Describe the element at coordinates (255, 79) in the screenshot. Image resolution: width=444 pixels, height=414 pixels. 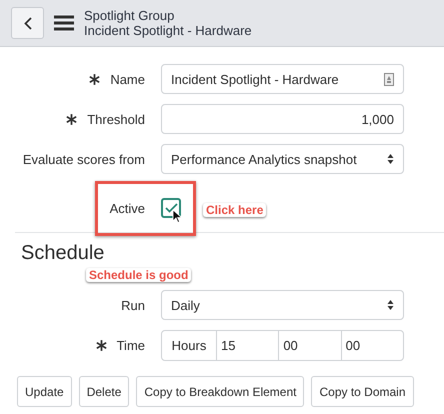
I see `field-value: Incident Spotlight - Hardware` at that location.